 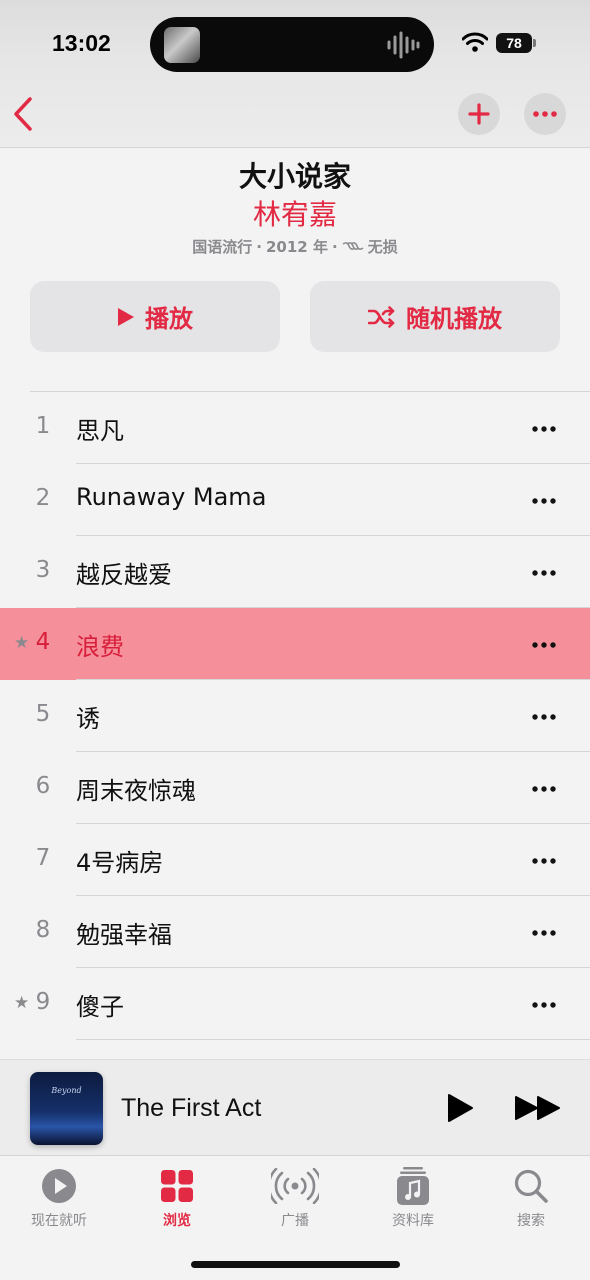 I want to click on play-button: 播放, so click(x=155, y=316).